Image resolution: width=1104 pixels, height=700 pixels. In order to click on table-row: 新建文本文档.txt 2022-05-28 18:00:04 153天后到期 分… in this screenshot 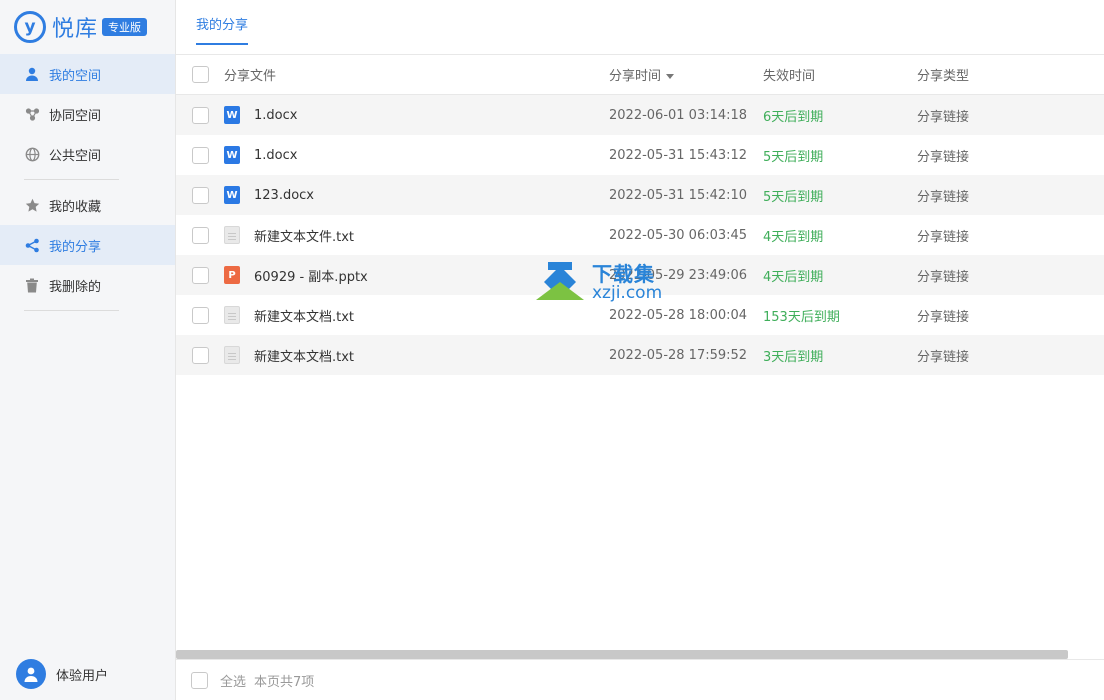, I will do `click(640, 315)`.